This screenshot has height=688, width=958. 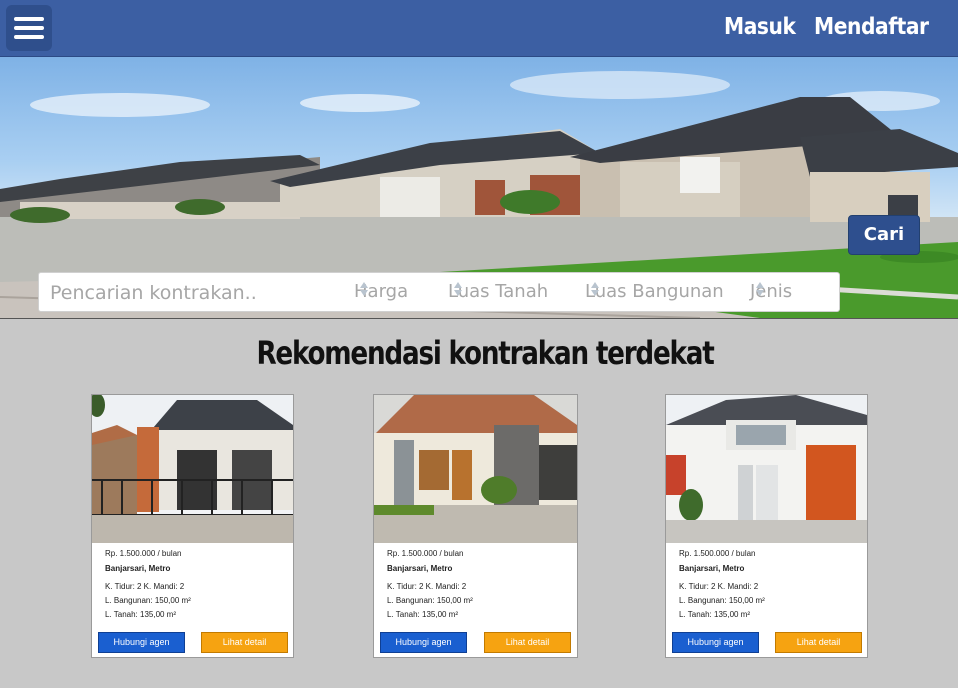 I want to click on section-title: Rekomendasi kontrakan terdekat, so click(x=485, y=353).